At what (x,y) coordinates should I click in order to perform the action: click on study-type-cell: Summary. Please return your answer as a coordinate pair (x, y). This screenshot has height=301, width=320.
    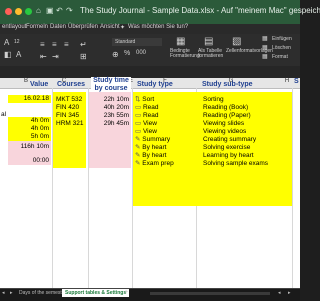
    Looking at the image, I should click on (156, 139).